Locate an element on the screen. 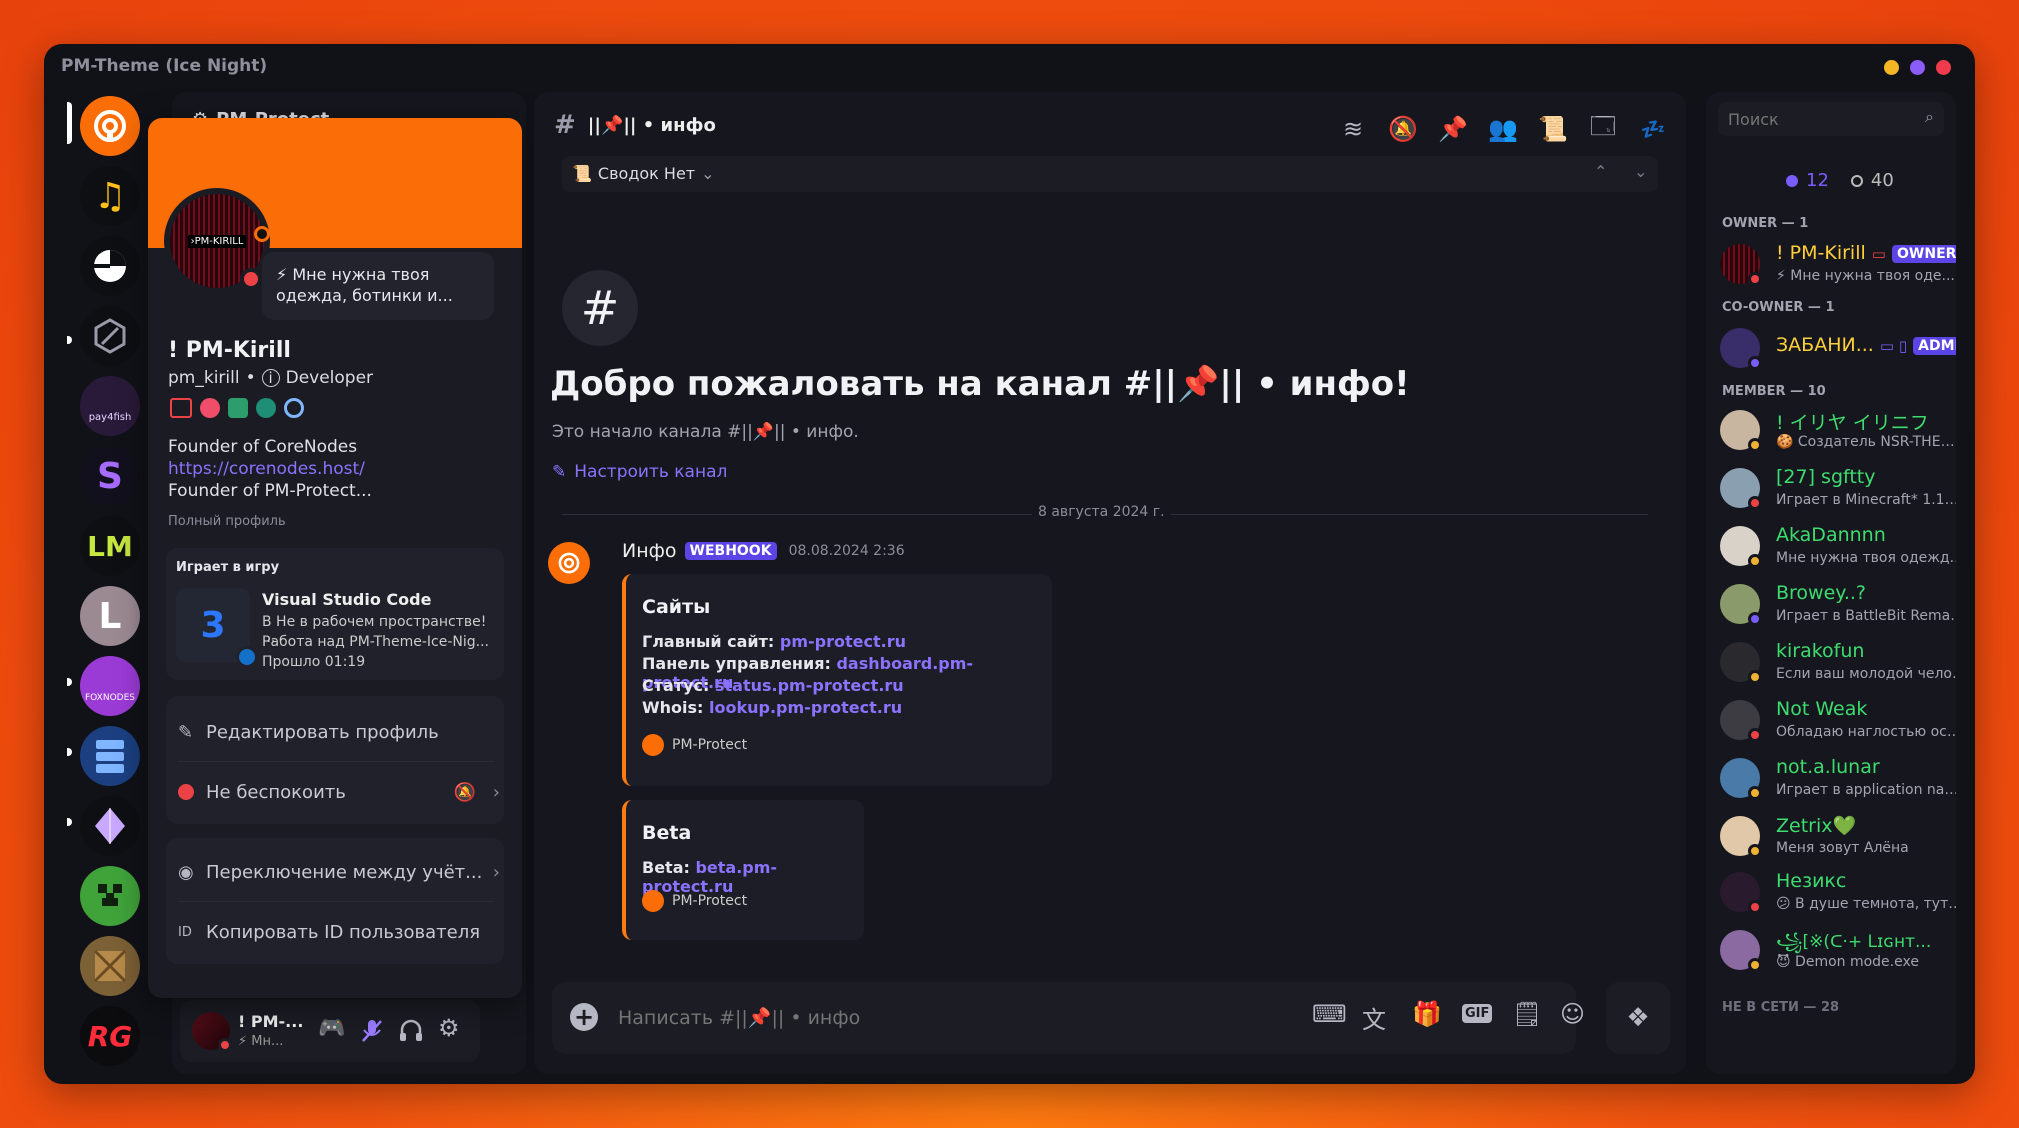 The image size is (2019, 1128). summaries-dropdown: 📜 Сводок Нет ⌄ is located at coordinates (643, 173).